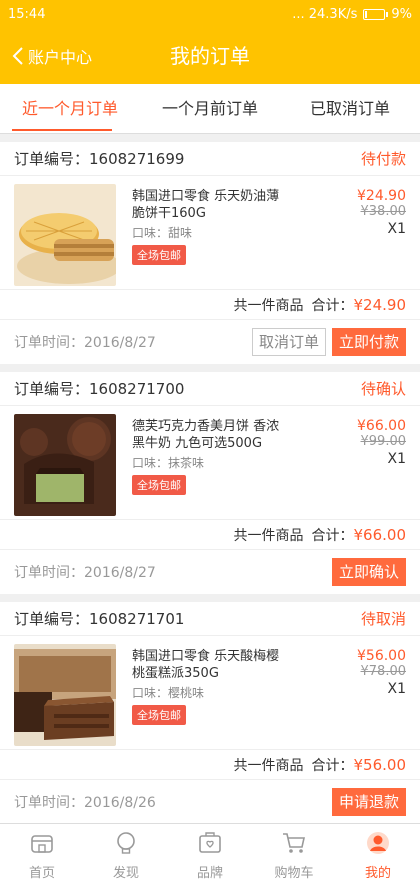 The width and height of the screenshot is (420, 881). What do you see at coordinates (42, 844) in the screenshot?
I see `home-icon` at bounding box center [42, 844].